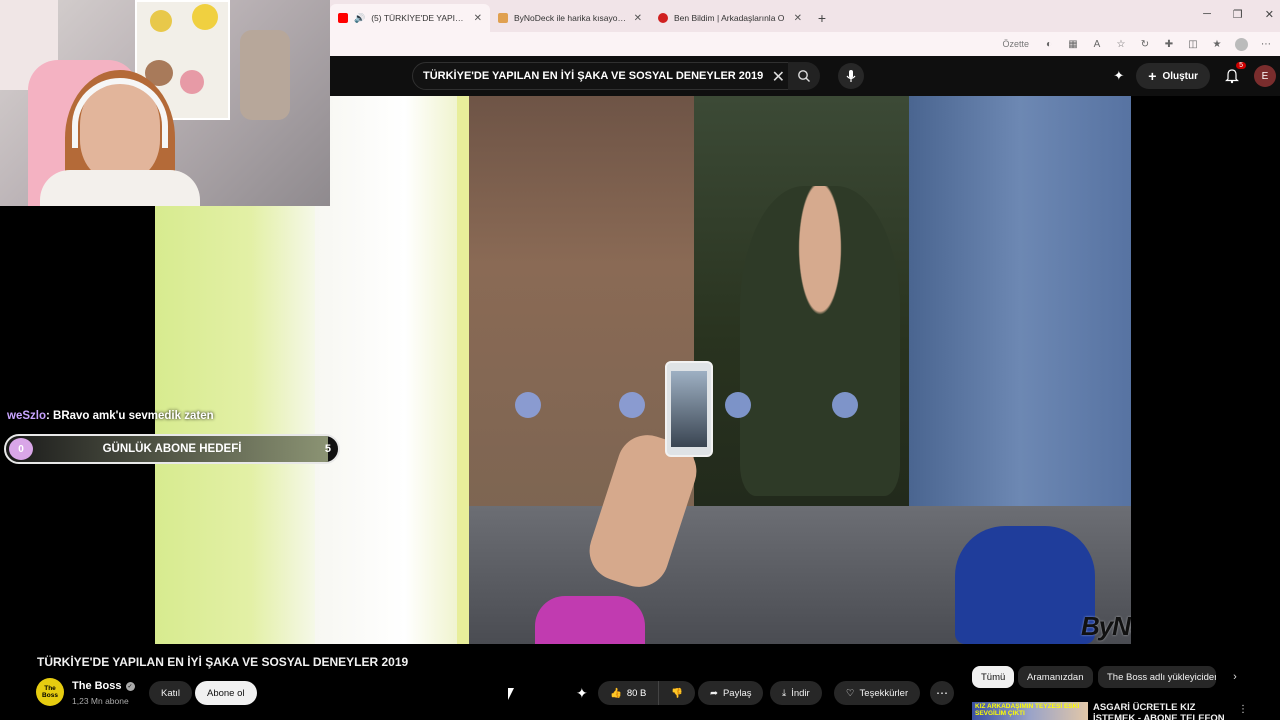  I want to click on download-label: İndir, so click(800, 693).